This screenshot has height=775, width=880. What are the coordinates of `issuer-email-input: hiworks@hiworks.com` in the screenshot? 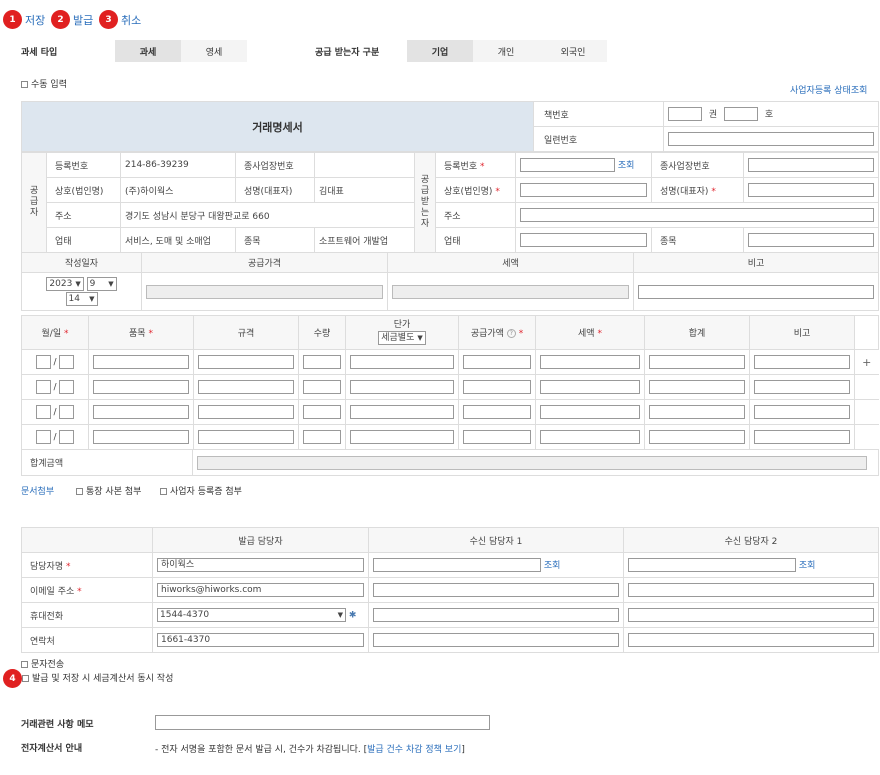 It's located at (260, 590).